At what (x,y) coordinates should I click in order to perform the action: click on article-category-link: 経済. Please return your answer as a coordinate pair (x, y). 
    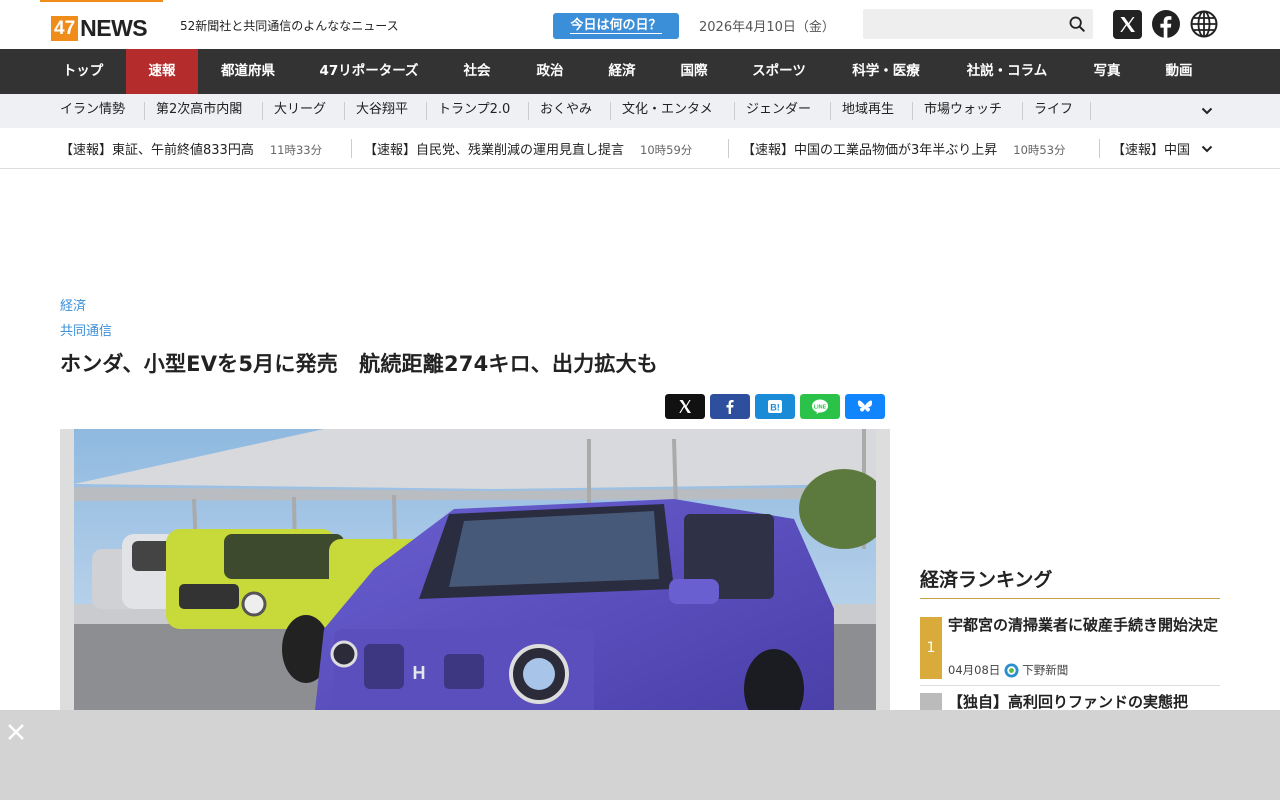
    Looking at the image, I should click on (73, 304).